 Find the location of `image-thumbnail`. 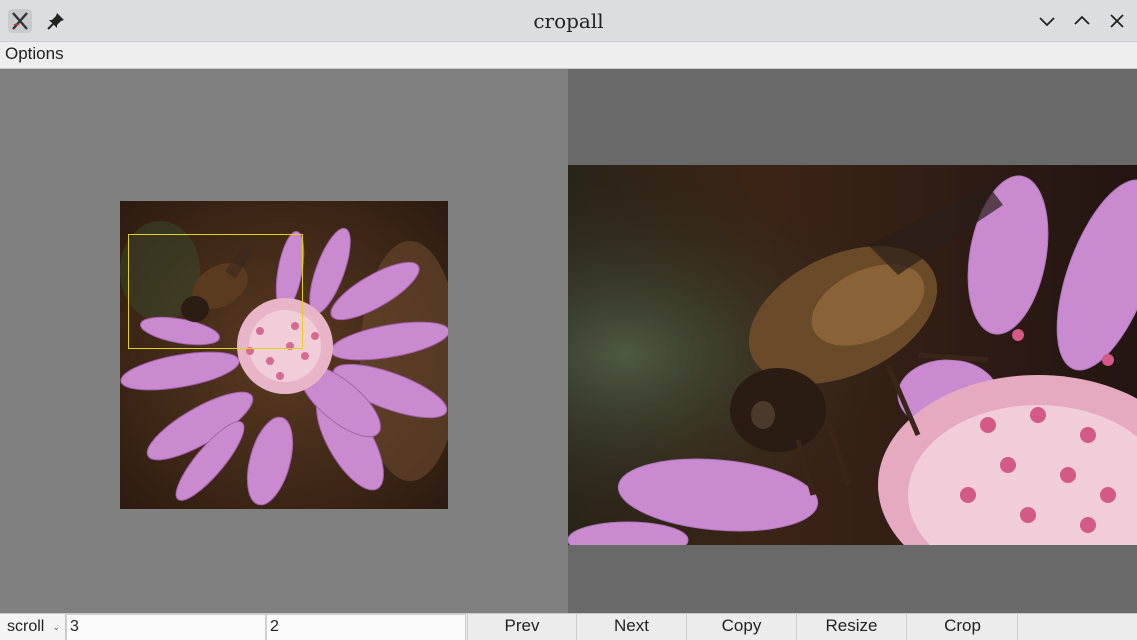

image-thumbnail is located at coordinates (284, 355).